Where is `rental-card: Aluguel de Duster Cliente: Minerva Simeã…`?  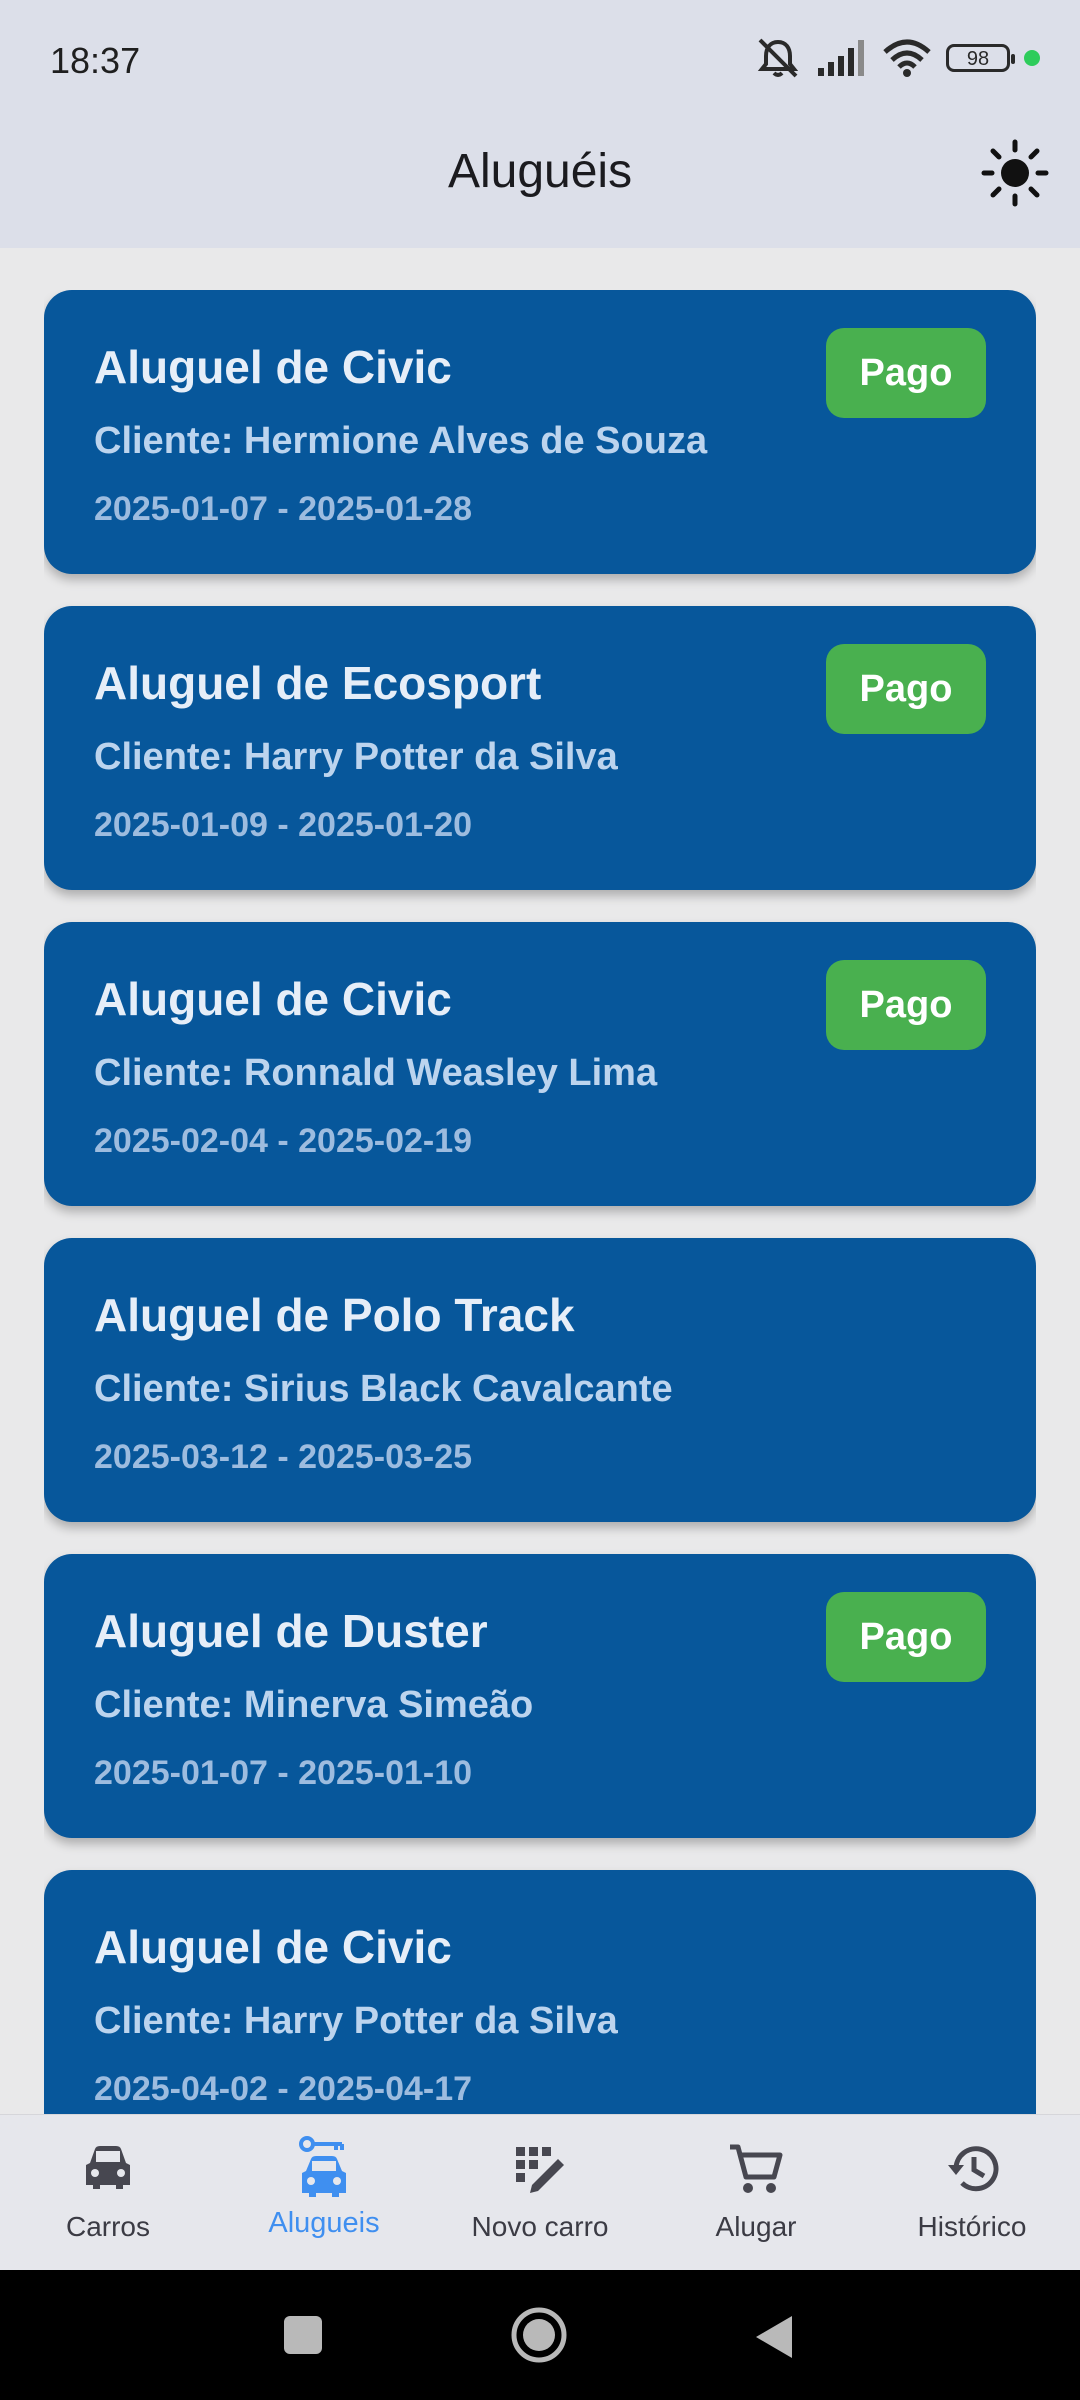
rental-card: Aluguel de Duster Cliente: Minerva Simeã… is located at coordinates (540, 1696).